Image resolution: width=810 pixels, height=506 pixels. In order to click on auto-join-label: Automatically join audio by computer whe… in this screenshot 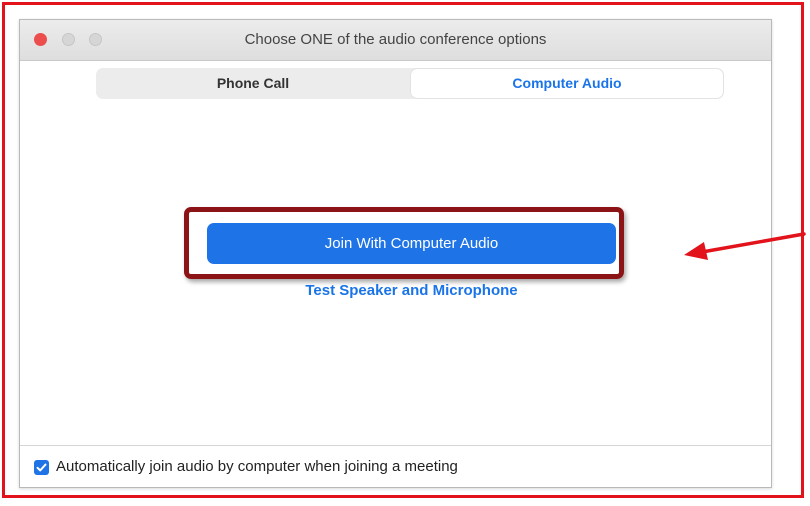, I will do `click(257, 466)`.